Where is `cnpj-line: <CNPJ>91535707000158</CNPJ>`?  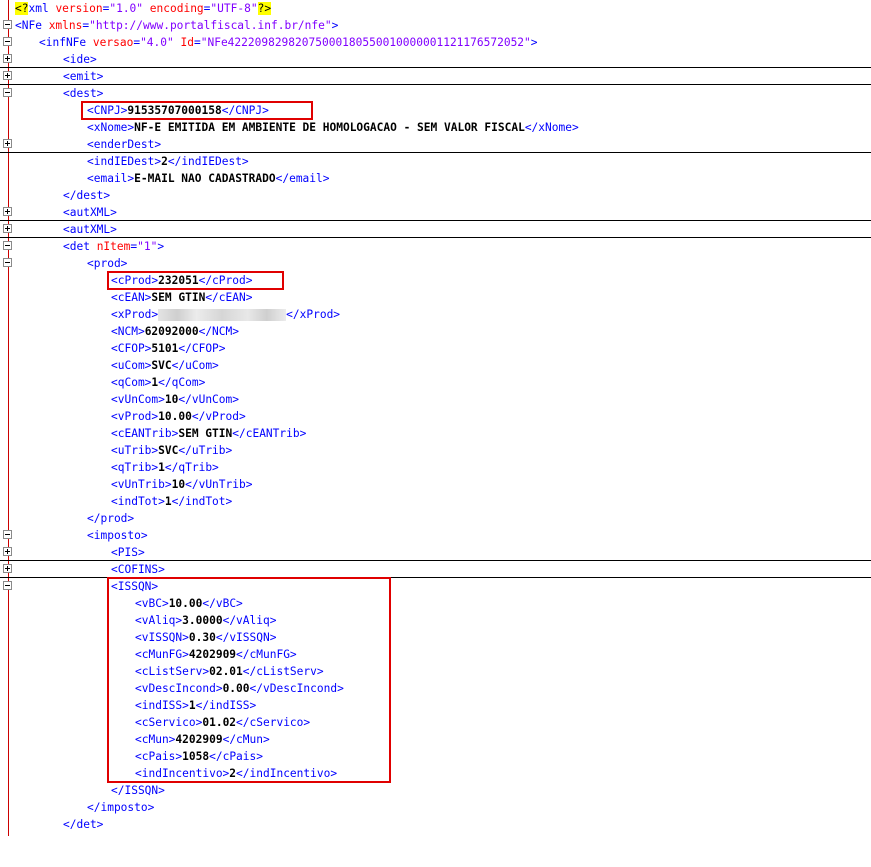
cnpj-line: <CNPJ>91535707000158</CNPJ> is located at coordinates (435, 110).